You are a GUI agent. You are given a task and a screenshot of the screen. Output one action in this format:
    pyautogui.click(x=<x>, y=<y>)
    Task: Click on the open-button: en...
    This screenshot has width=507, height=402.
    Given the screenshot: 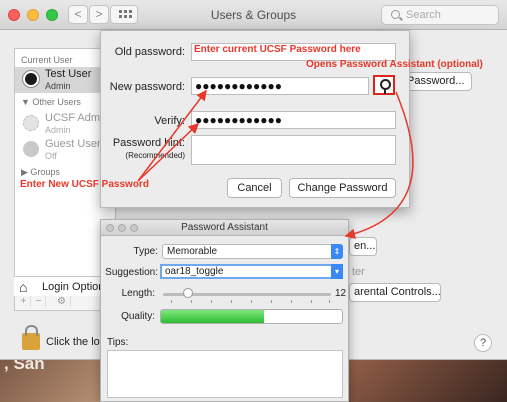 What is the action you would take?
    pyautogui.click(x=363, y=246)
    